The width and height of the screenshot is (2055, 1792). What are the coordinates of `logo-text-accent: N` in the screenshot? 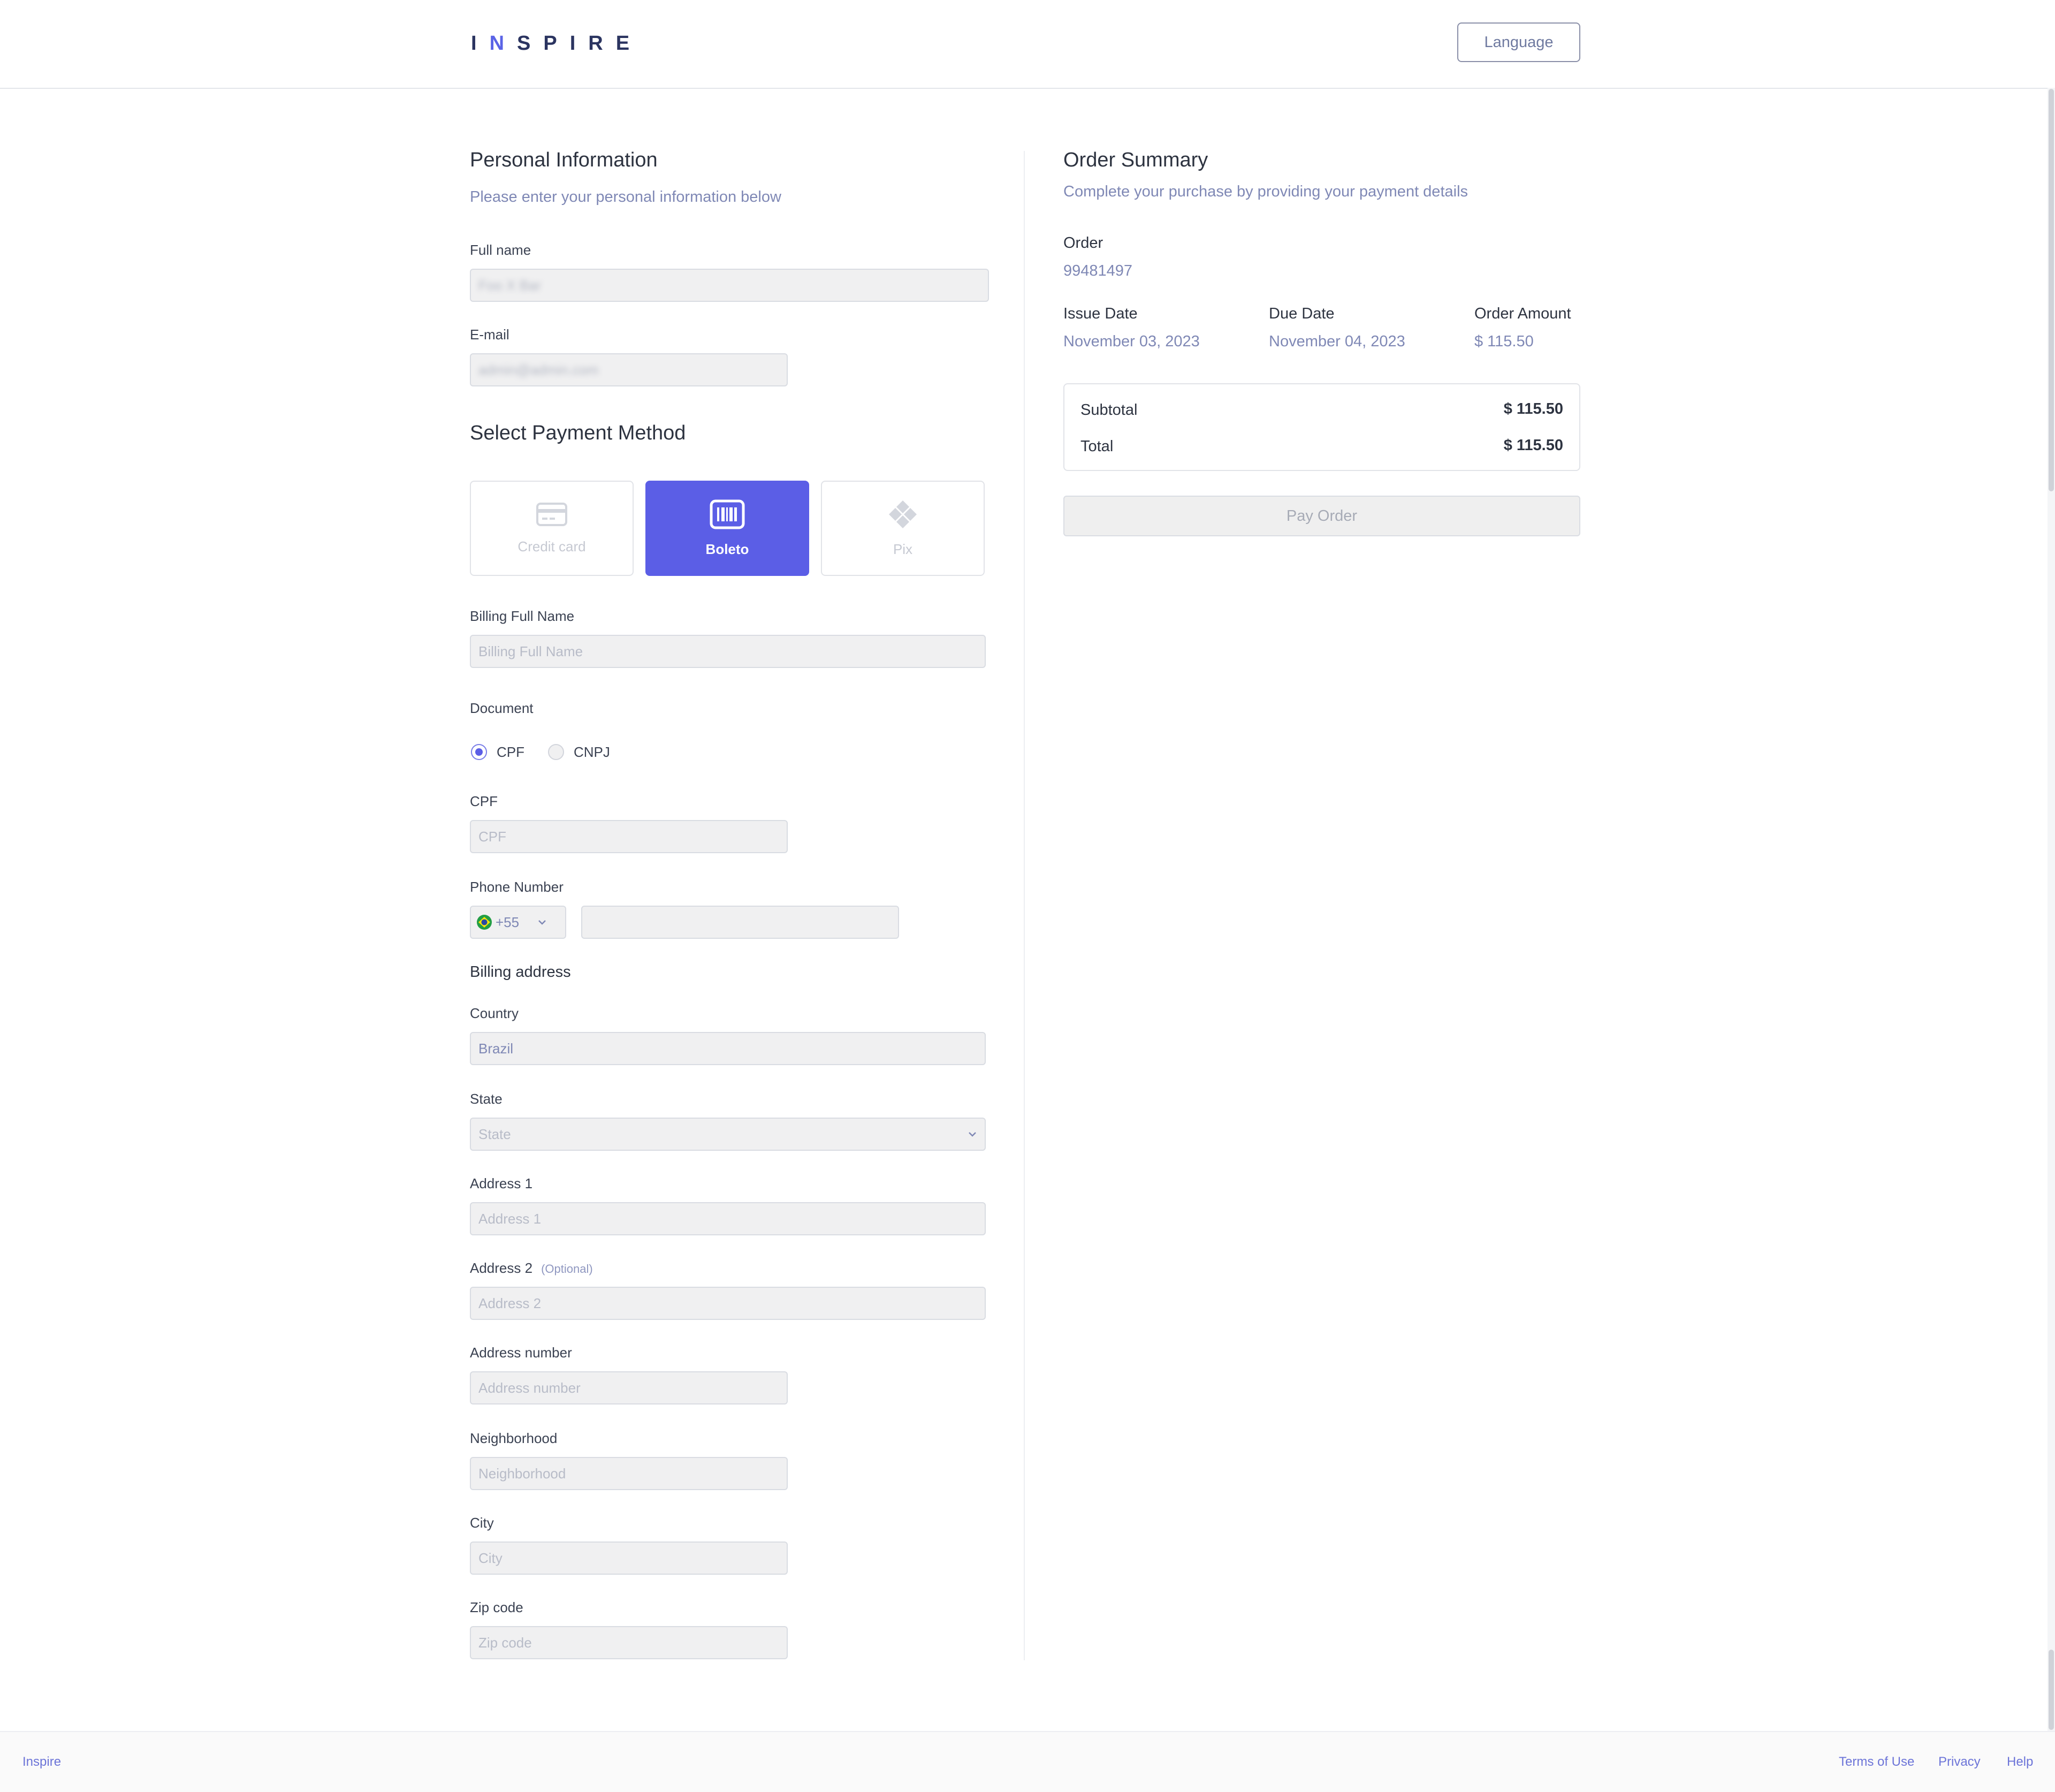 It's located at (503, 43).